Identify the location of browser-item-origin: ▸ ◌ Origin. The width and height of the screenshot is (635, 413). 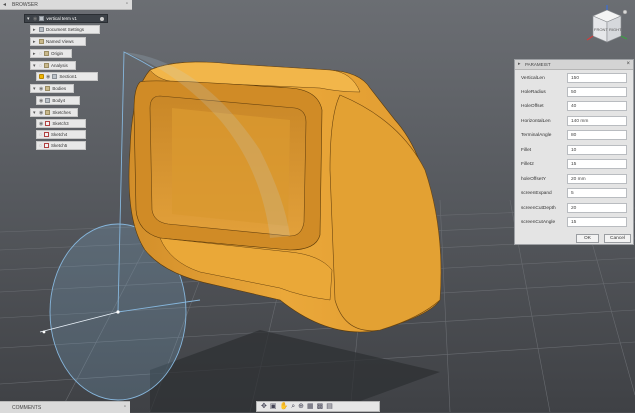
(51, 53).